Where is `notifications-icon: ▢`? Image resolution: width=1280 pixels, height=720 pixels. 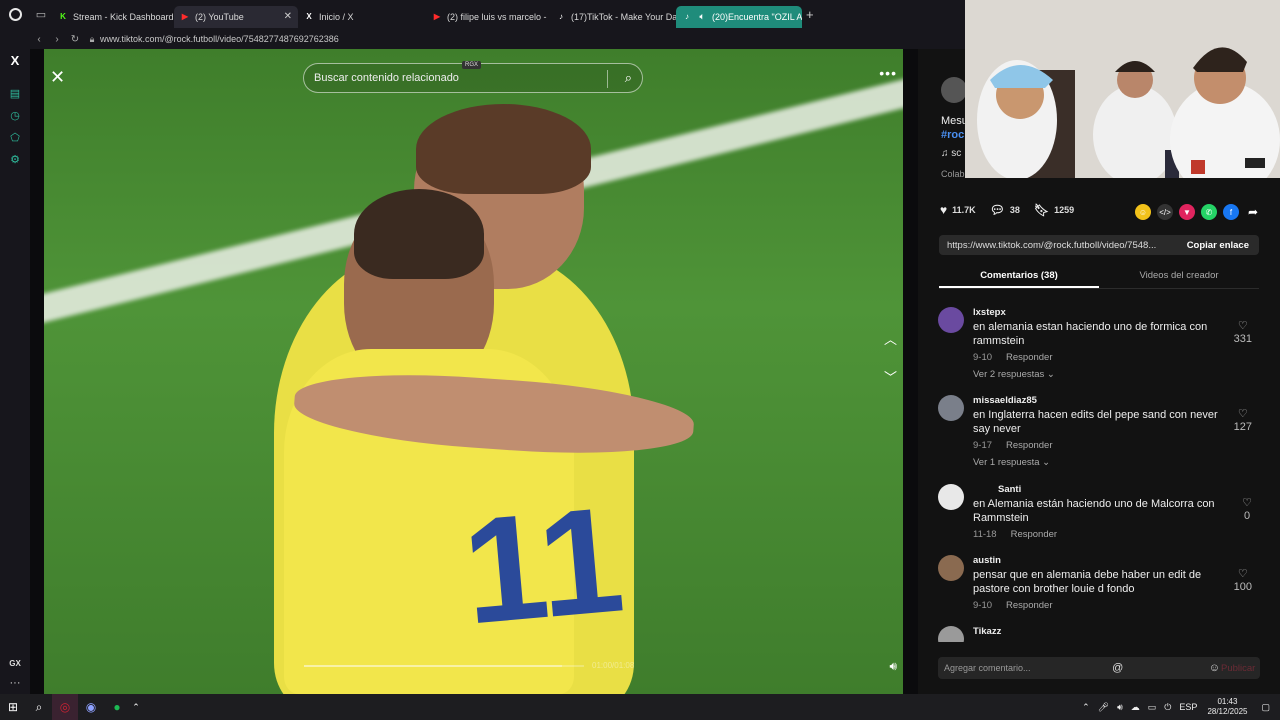
notifications-icon: ▢ is located at coordinates (1265, 707).